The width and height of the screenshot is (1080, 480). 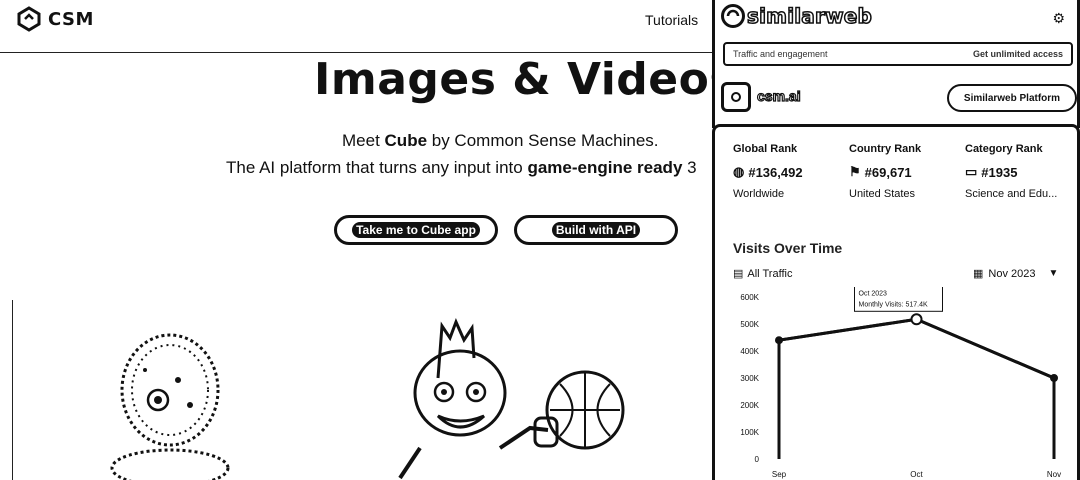 I want to click on traffic-filter: ▤ All Traffic, so click(x=763, y=274).